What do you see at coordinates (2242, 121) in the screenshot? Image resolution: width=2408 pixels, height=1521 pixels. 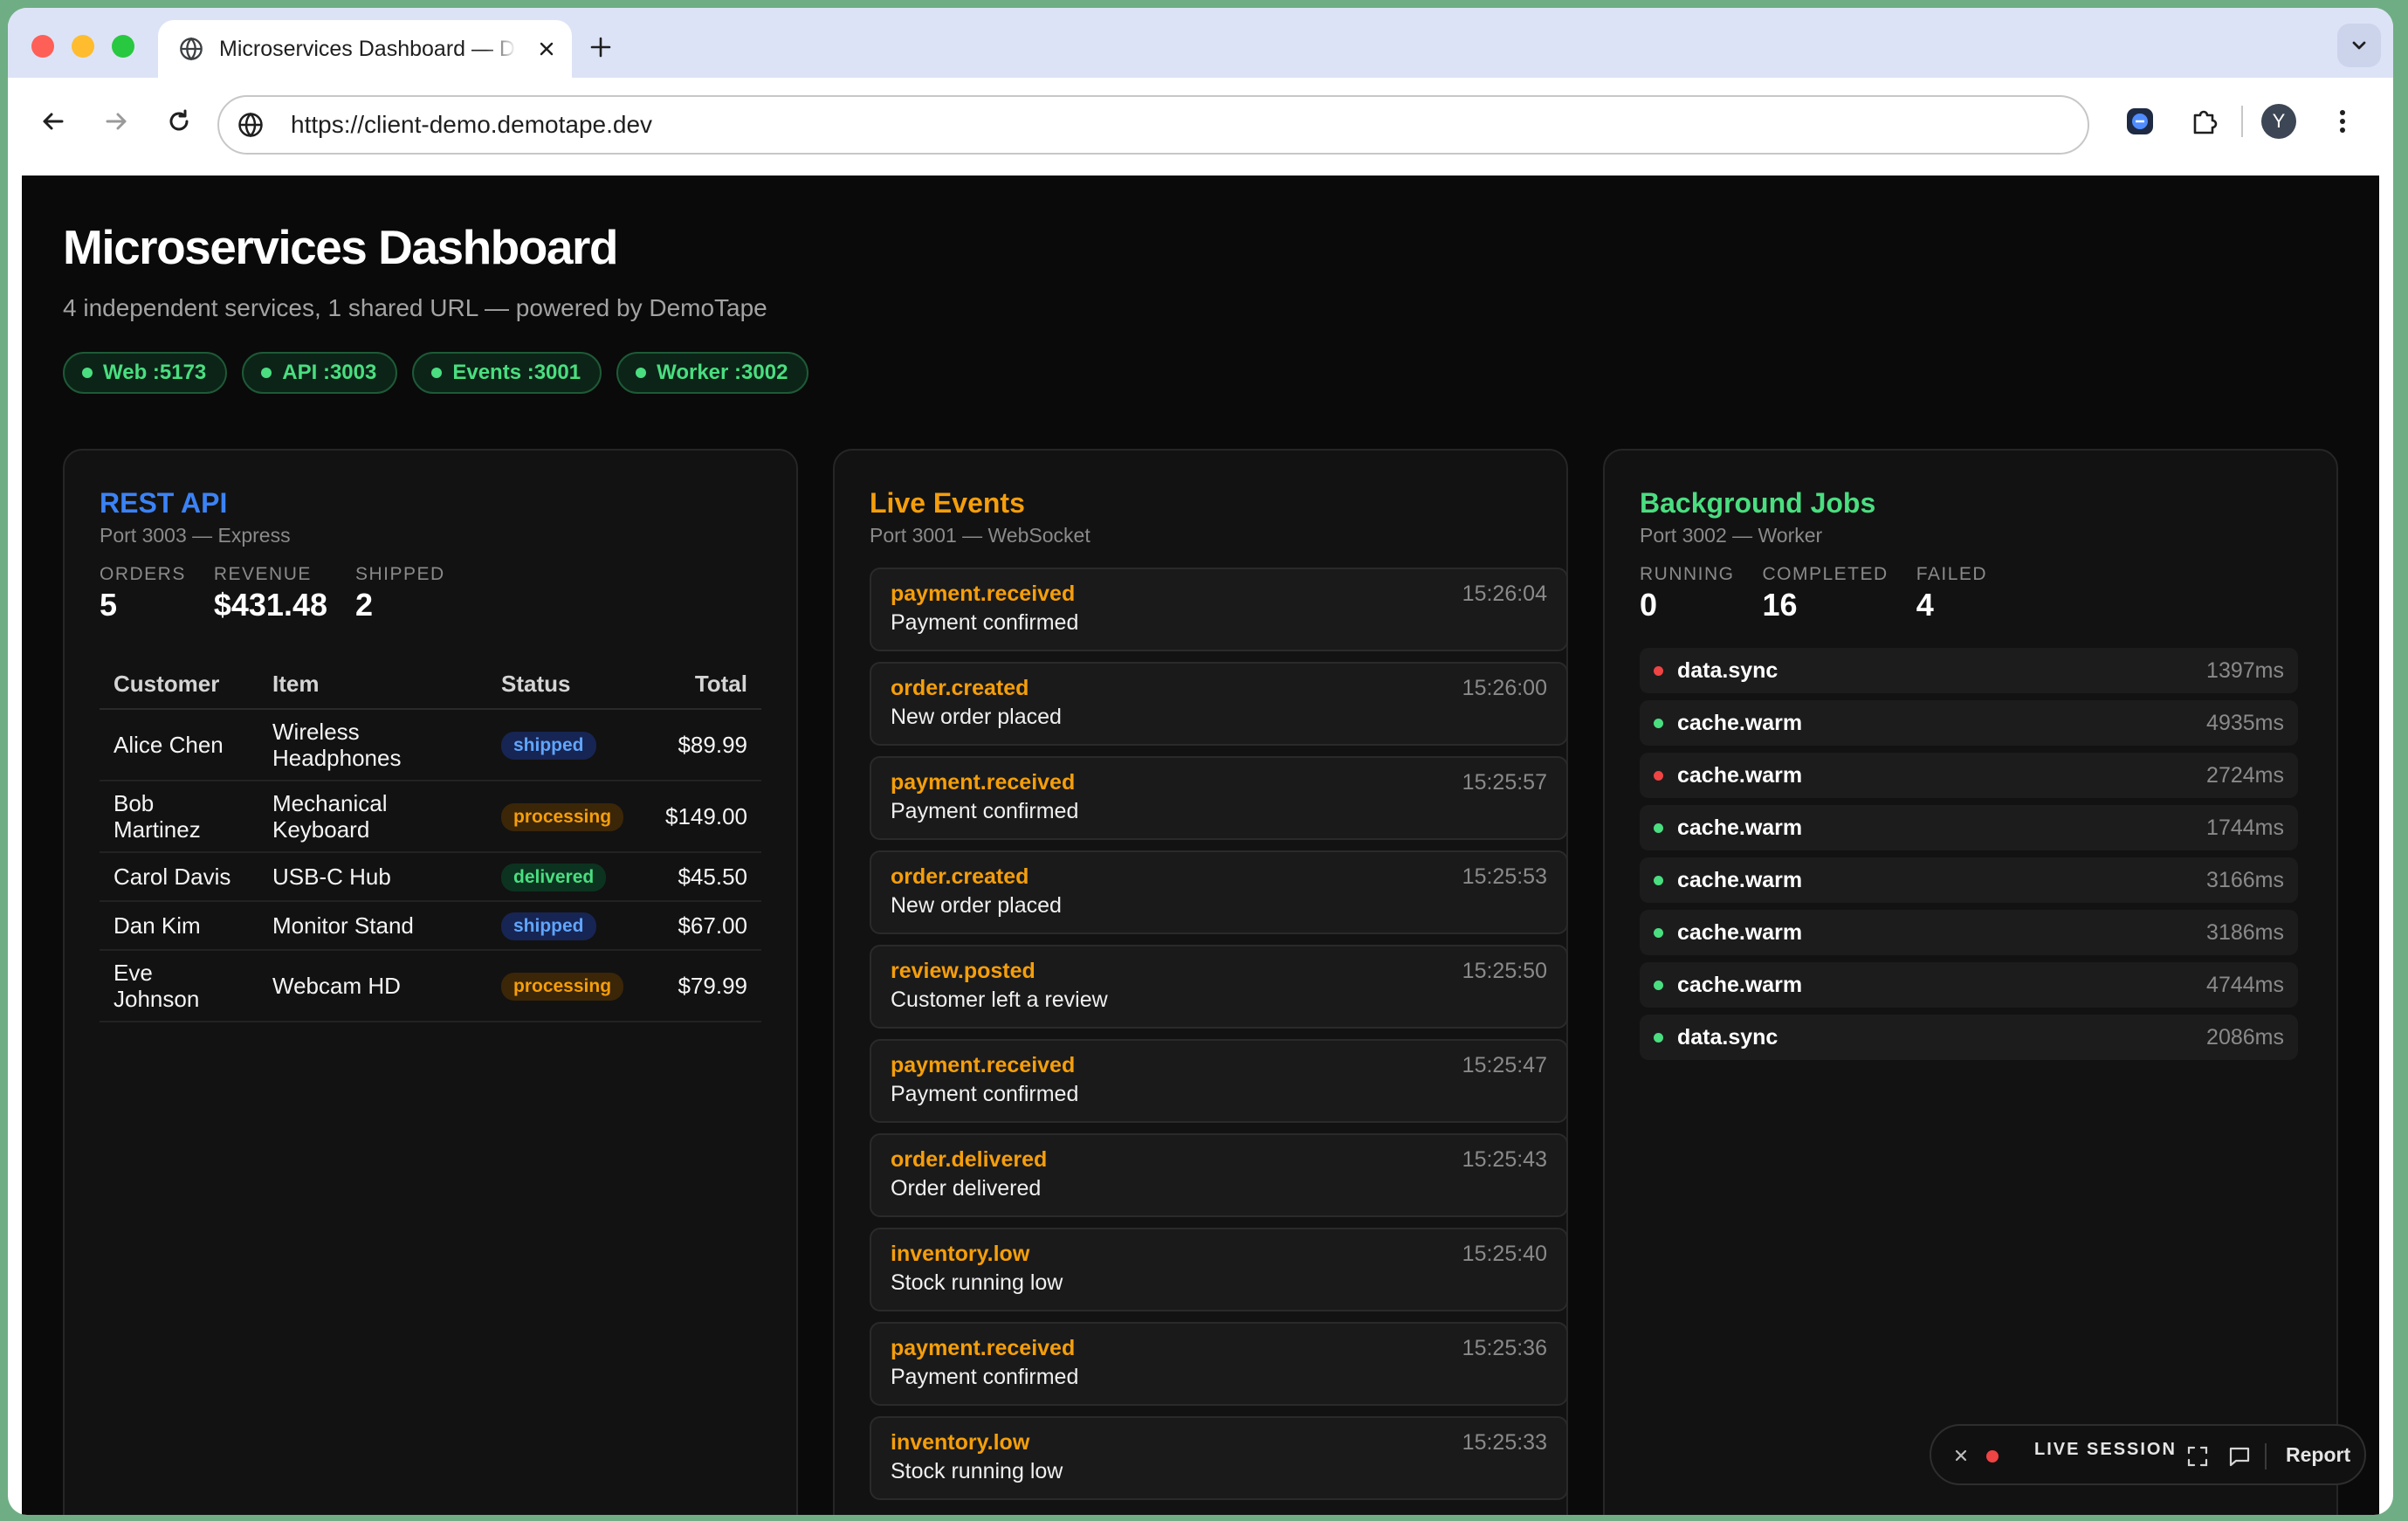 I see `toolbar-divider` at bounding box center [2242, 121].